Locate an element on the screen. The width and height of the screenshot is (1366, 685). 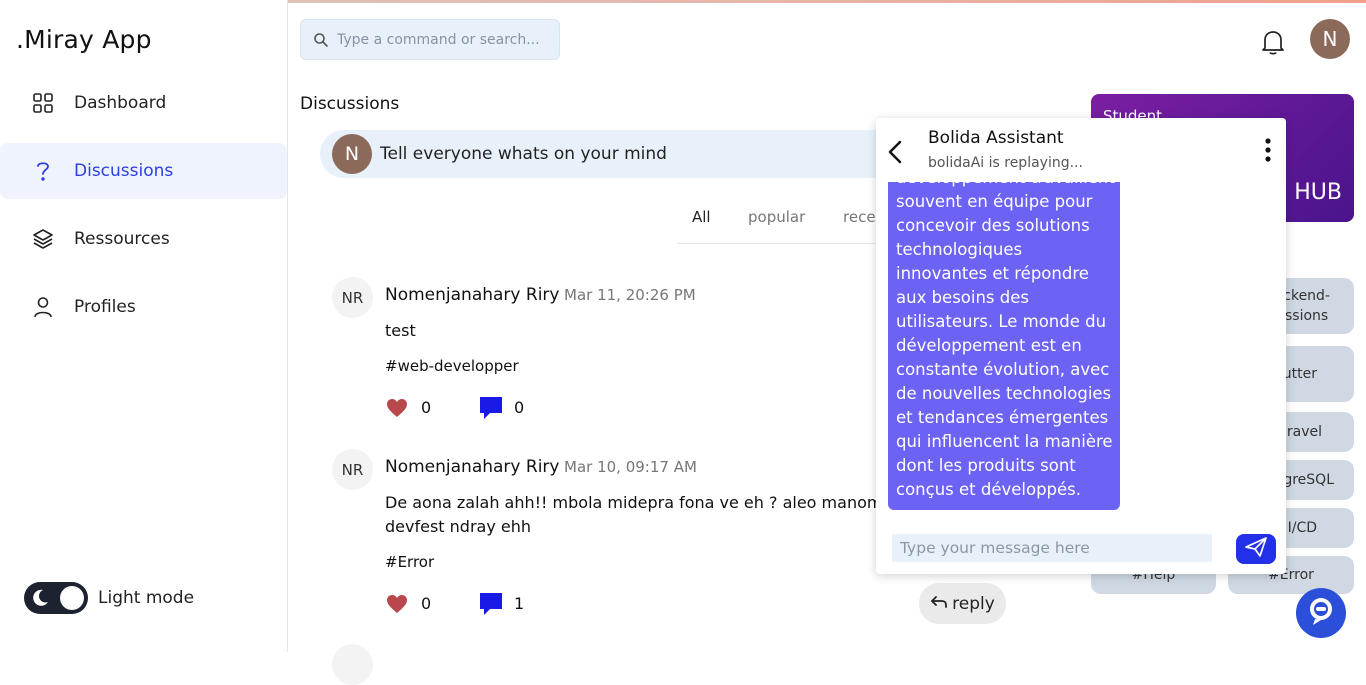
sidebar-item-discussions: Discussions is located at coordinates (143, 171).